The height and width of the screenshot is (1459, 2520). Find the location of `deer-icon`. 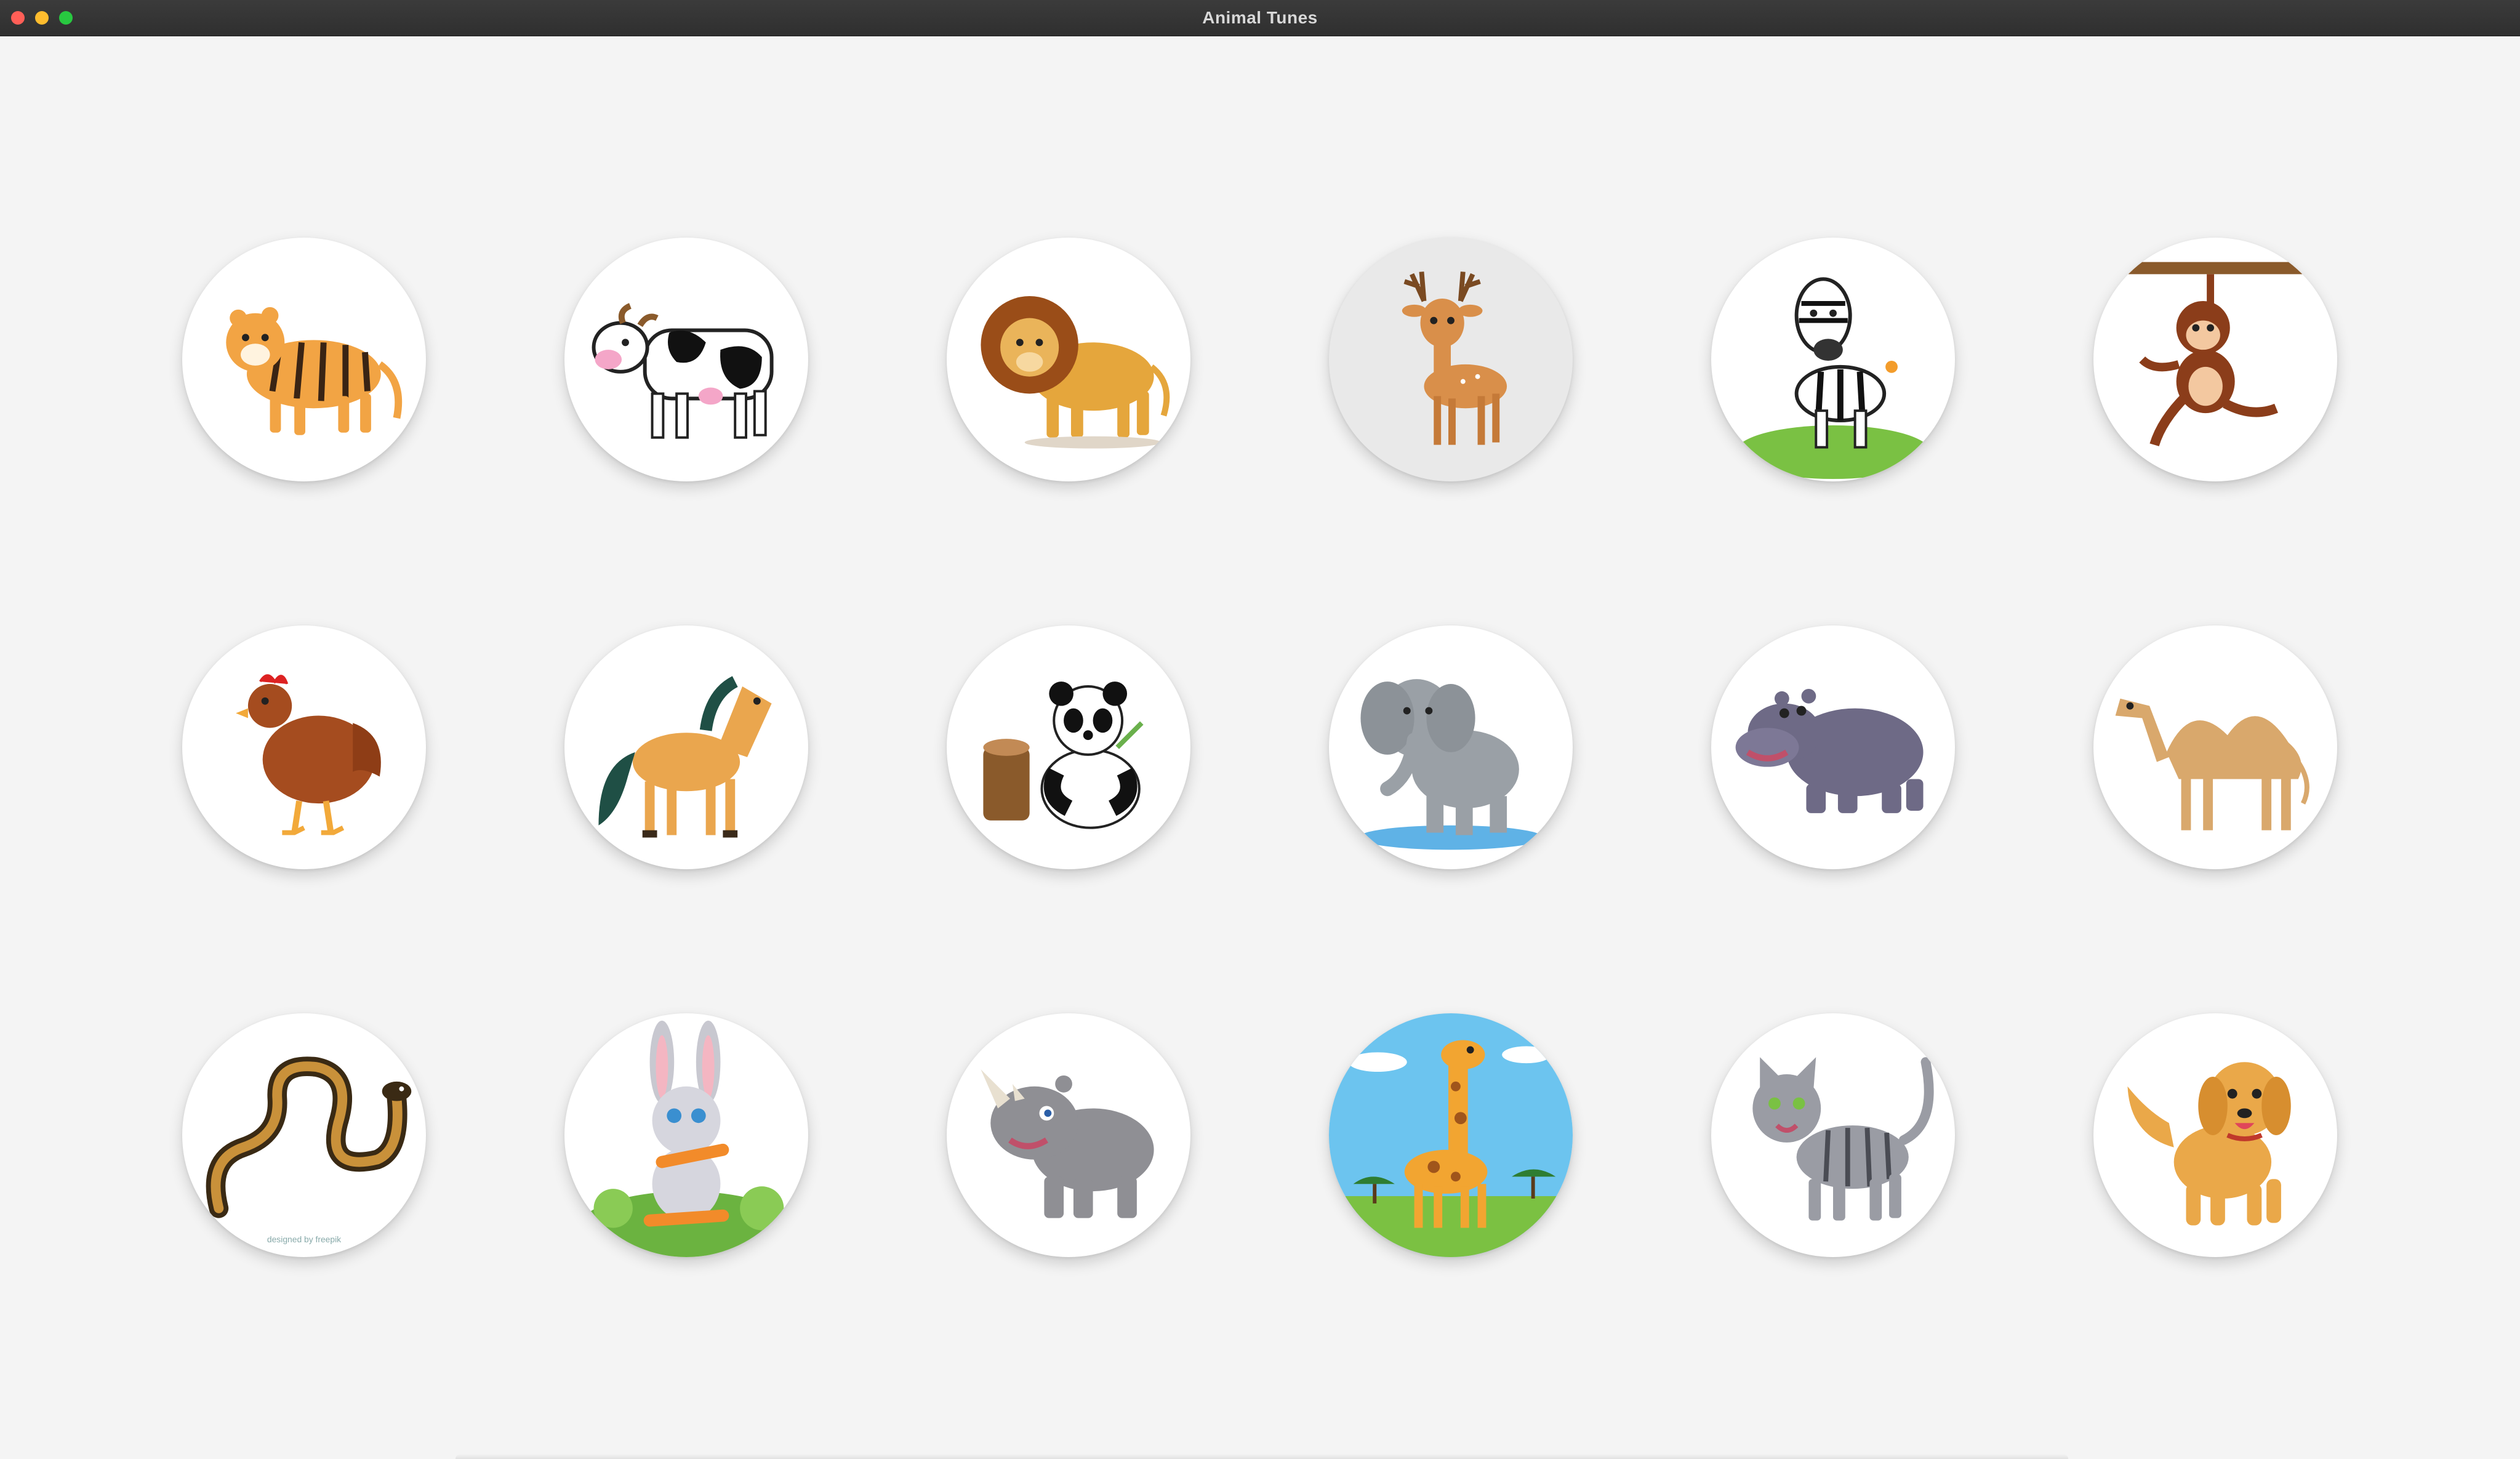

deer-icon is located at coordinates (1454, 358).